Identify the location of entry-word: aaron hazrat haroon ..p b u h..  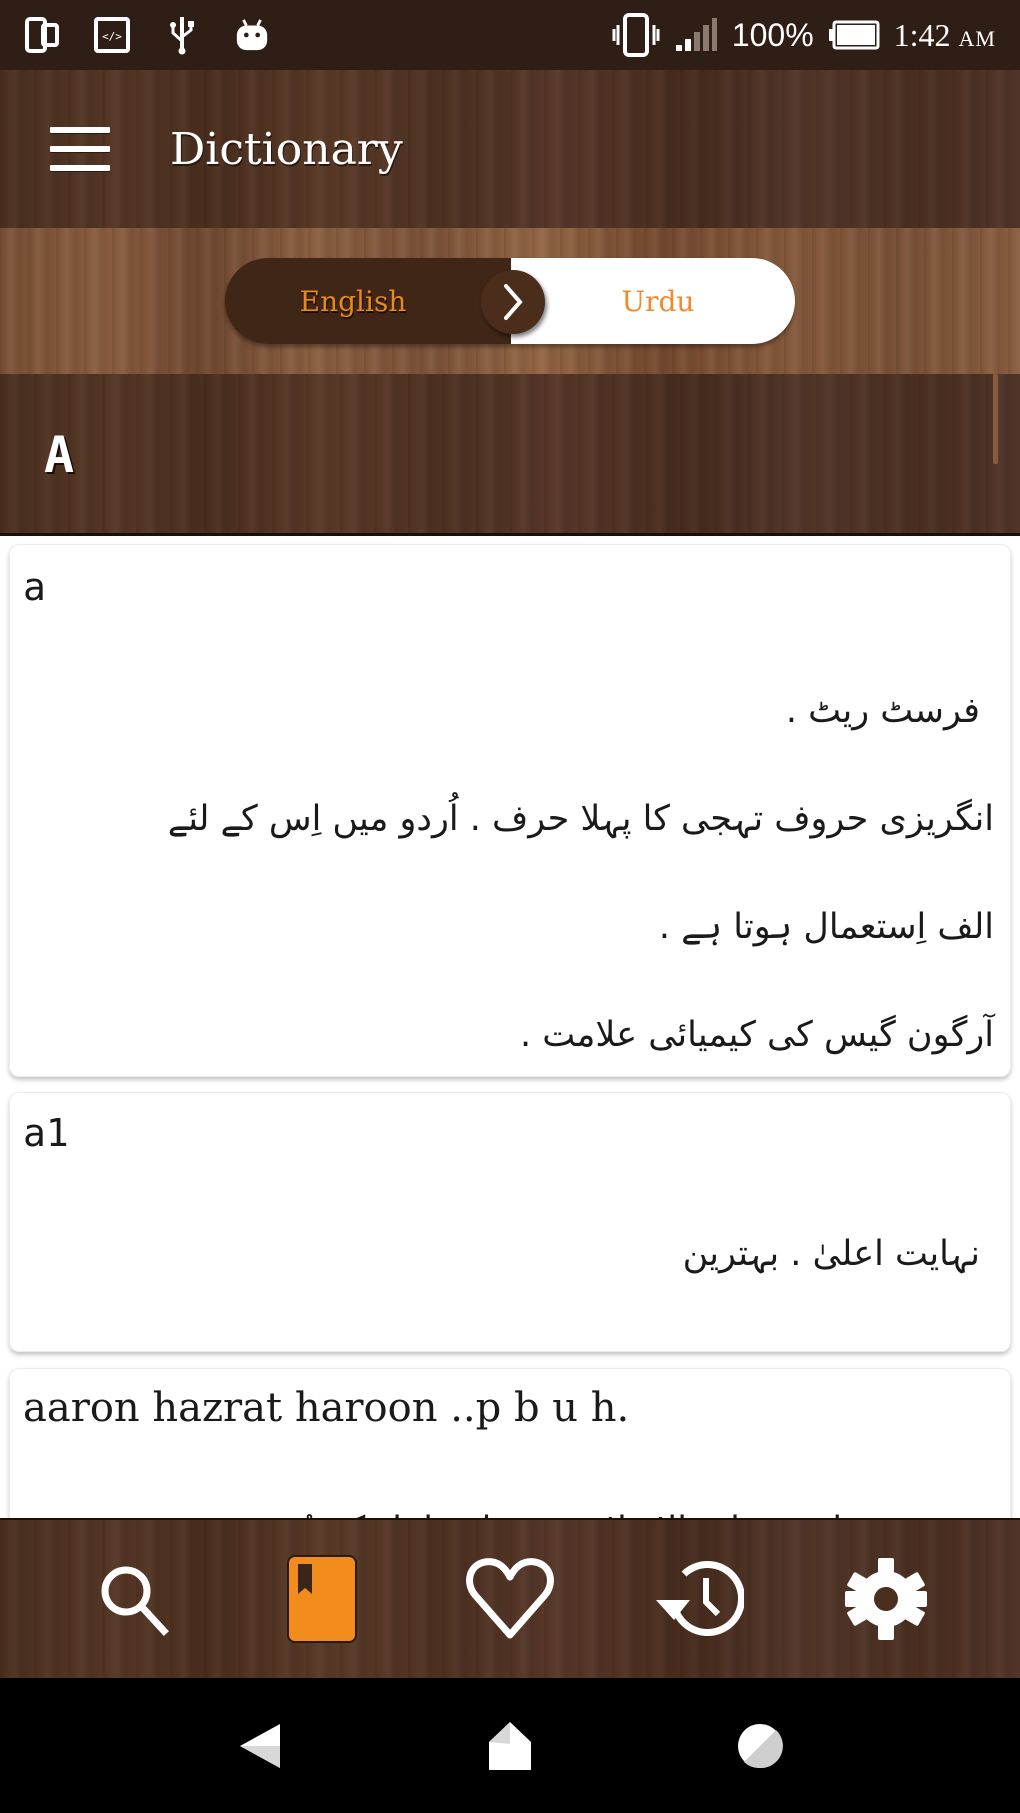
(326, 1408).